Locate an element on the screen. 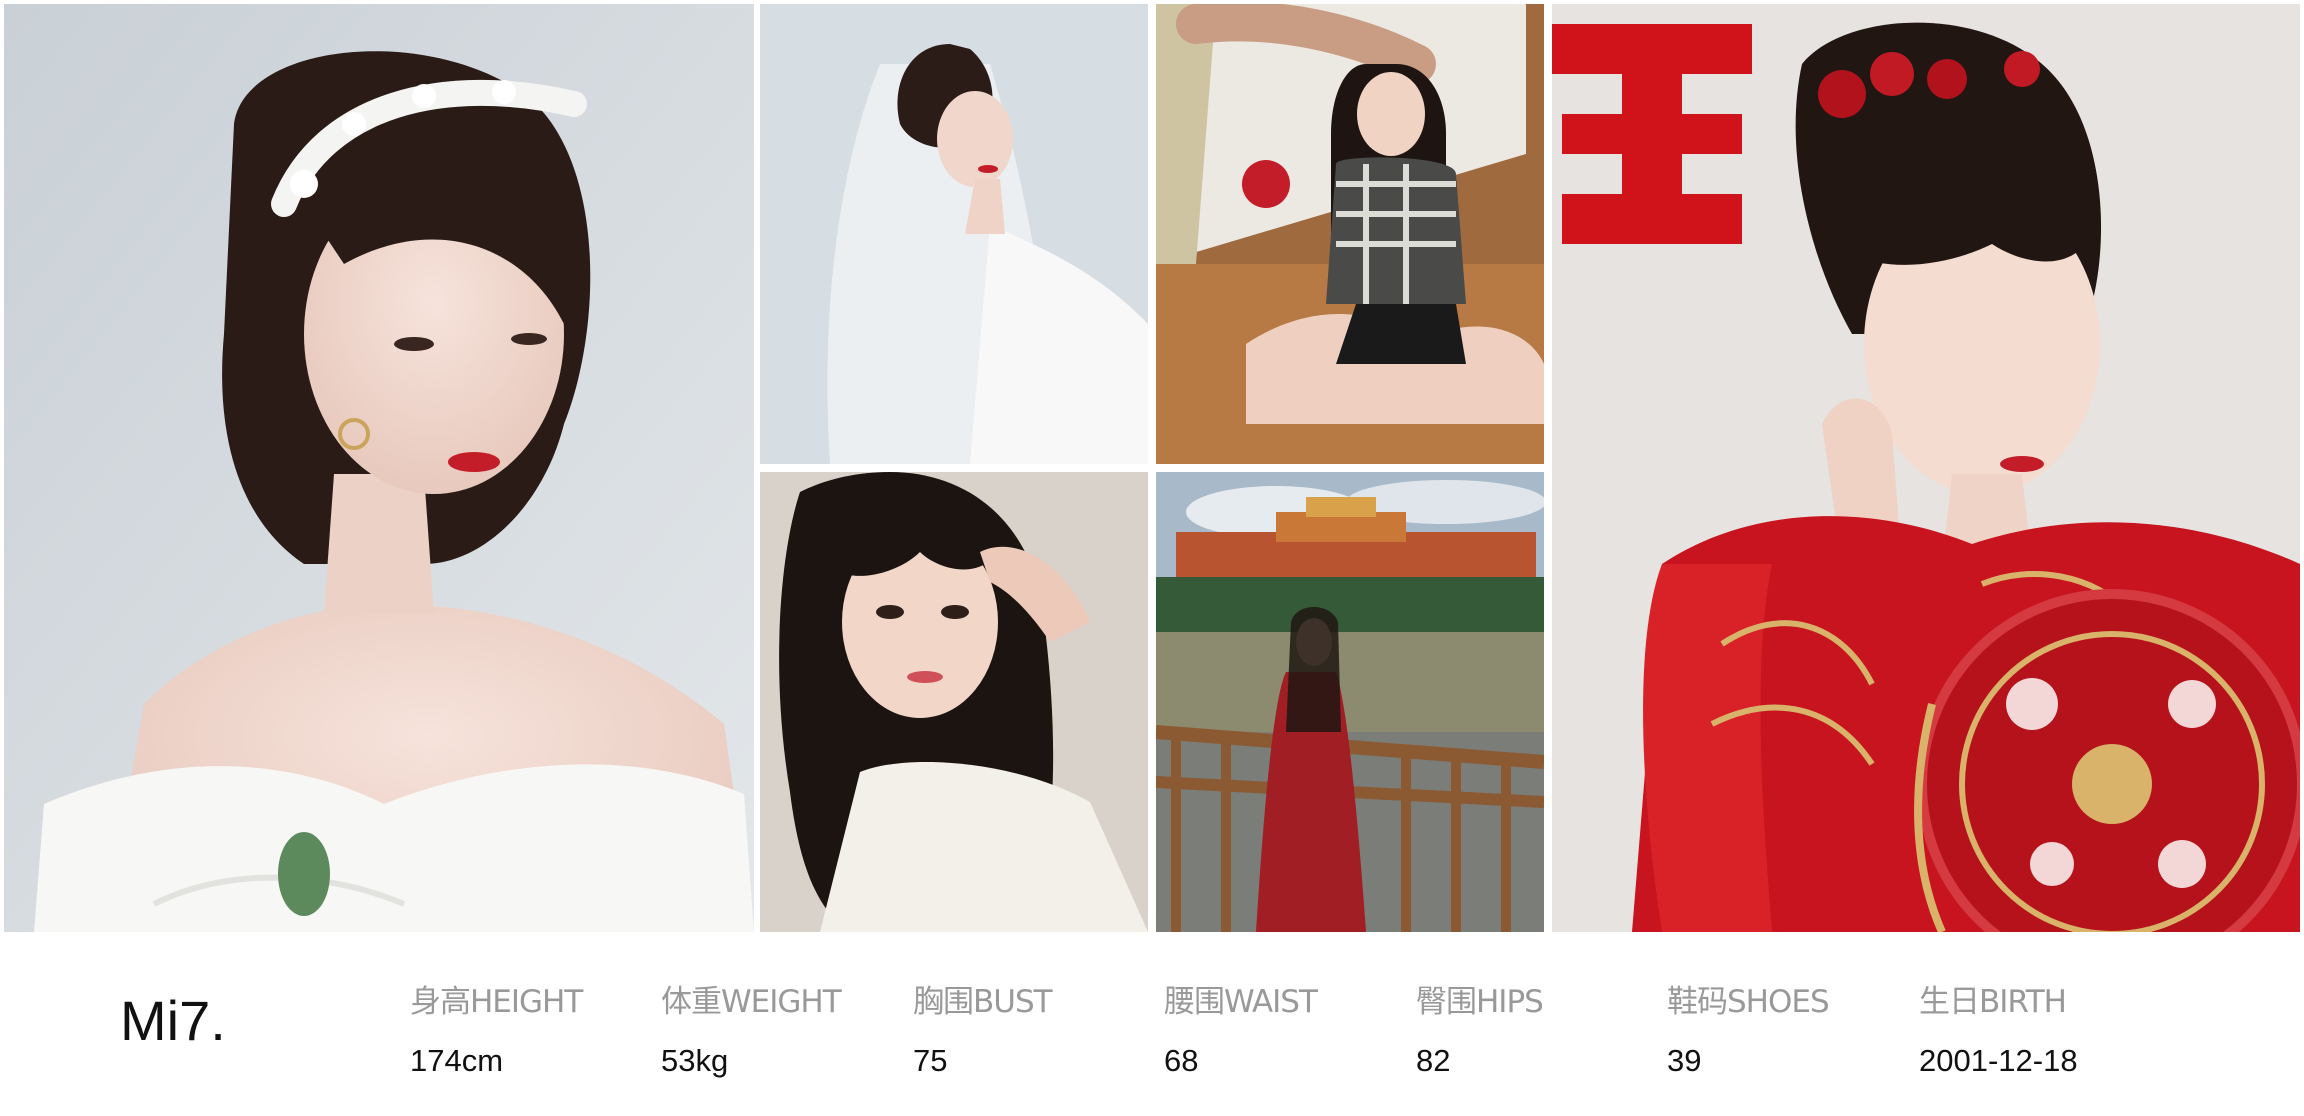  stat-label: 生日BIRTH is located at coordinates (1993, 1002).